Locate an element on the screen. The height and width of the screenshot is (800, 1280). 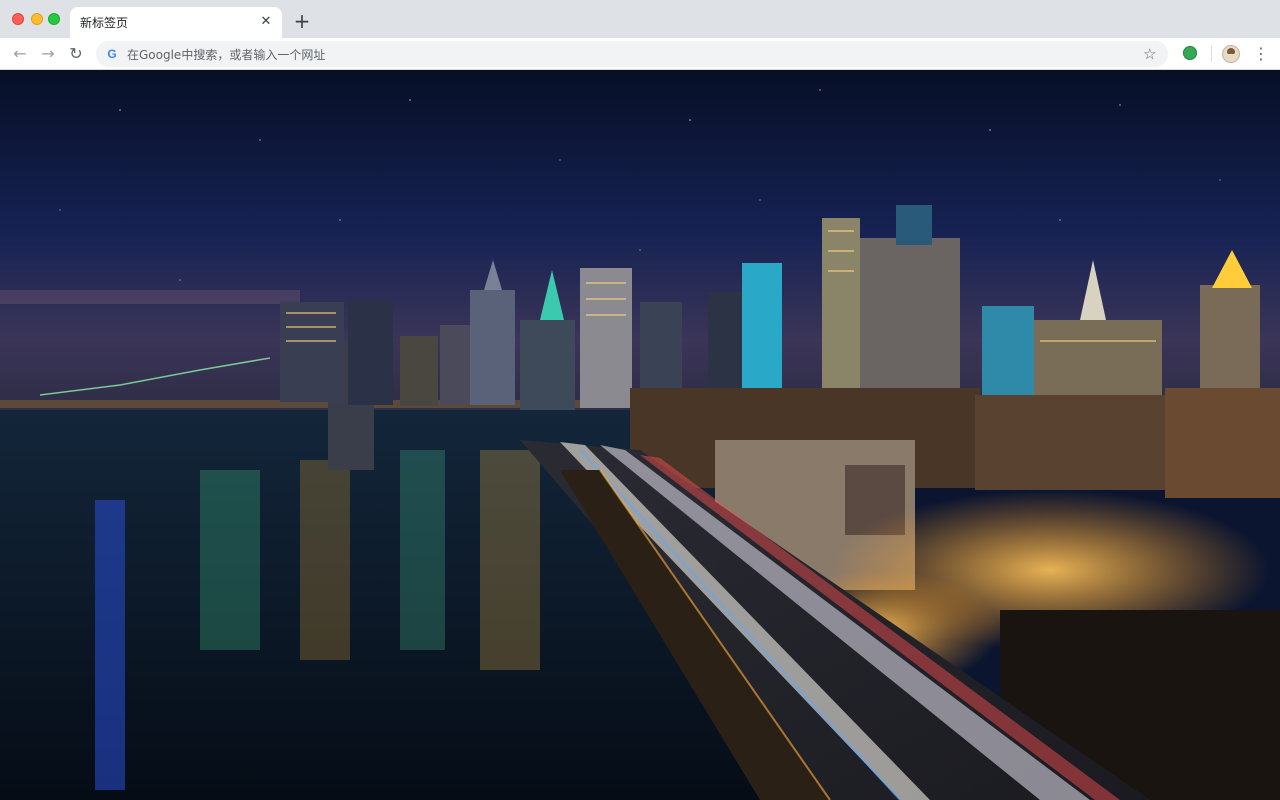
tab-new-tab: 新标签页 ✕ is located at coordinates (176, 22).